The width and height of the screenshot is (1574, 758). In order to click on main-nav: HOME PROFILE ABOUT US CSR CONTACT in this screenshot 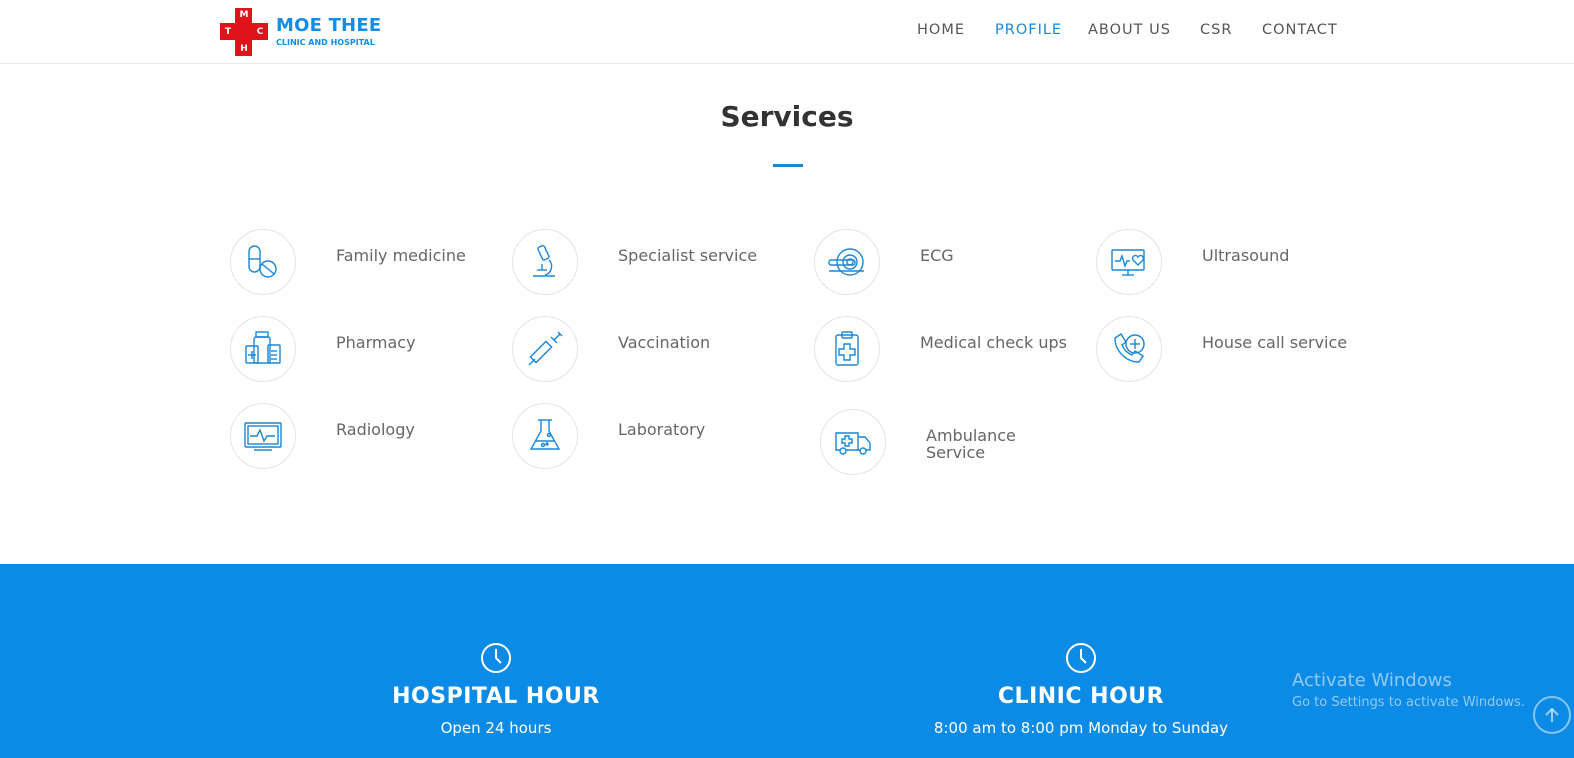, I will do `click(787, 32)`.